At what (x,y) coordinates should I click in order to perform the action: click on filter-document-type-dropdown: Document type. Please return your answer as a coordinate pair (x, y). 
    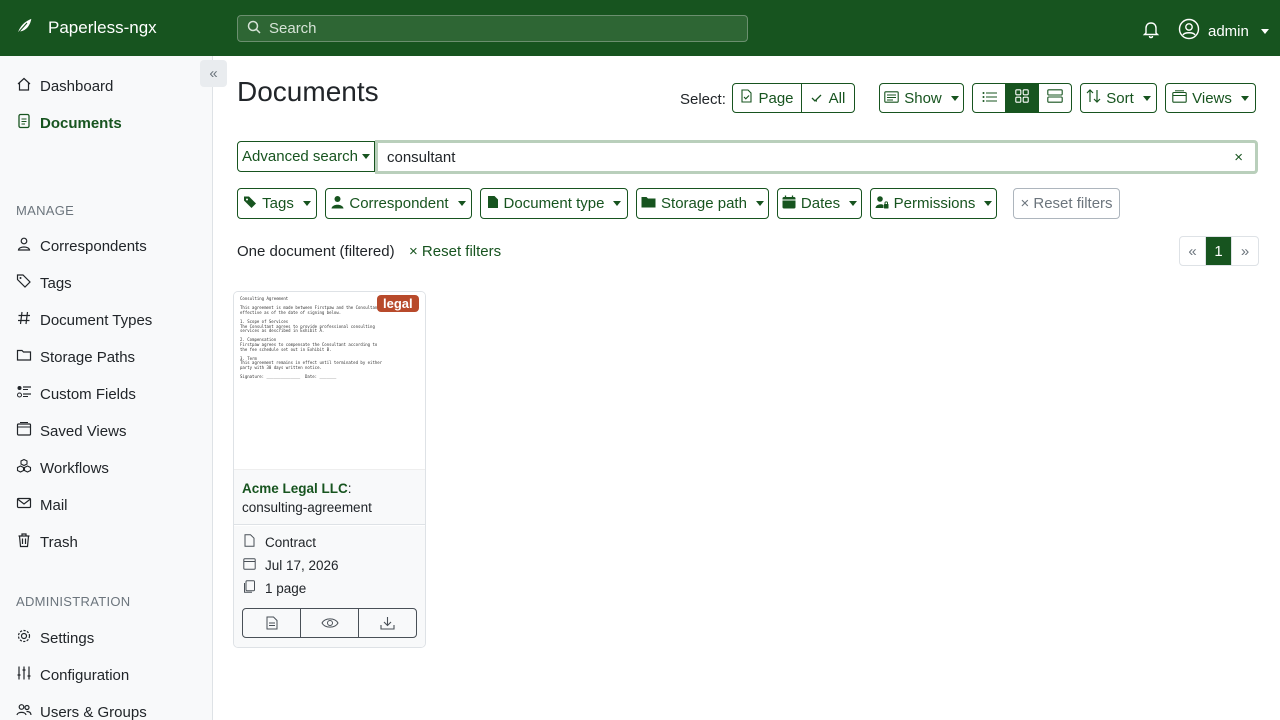
    Looking at the image, I should click on (554, 203).